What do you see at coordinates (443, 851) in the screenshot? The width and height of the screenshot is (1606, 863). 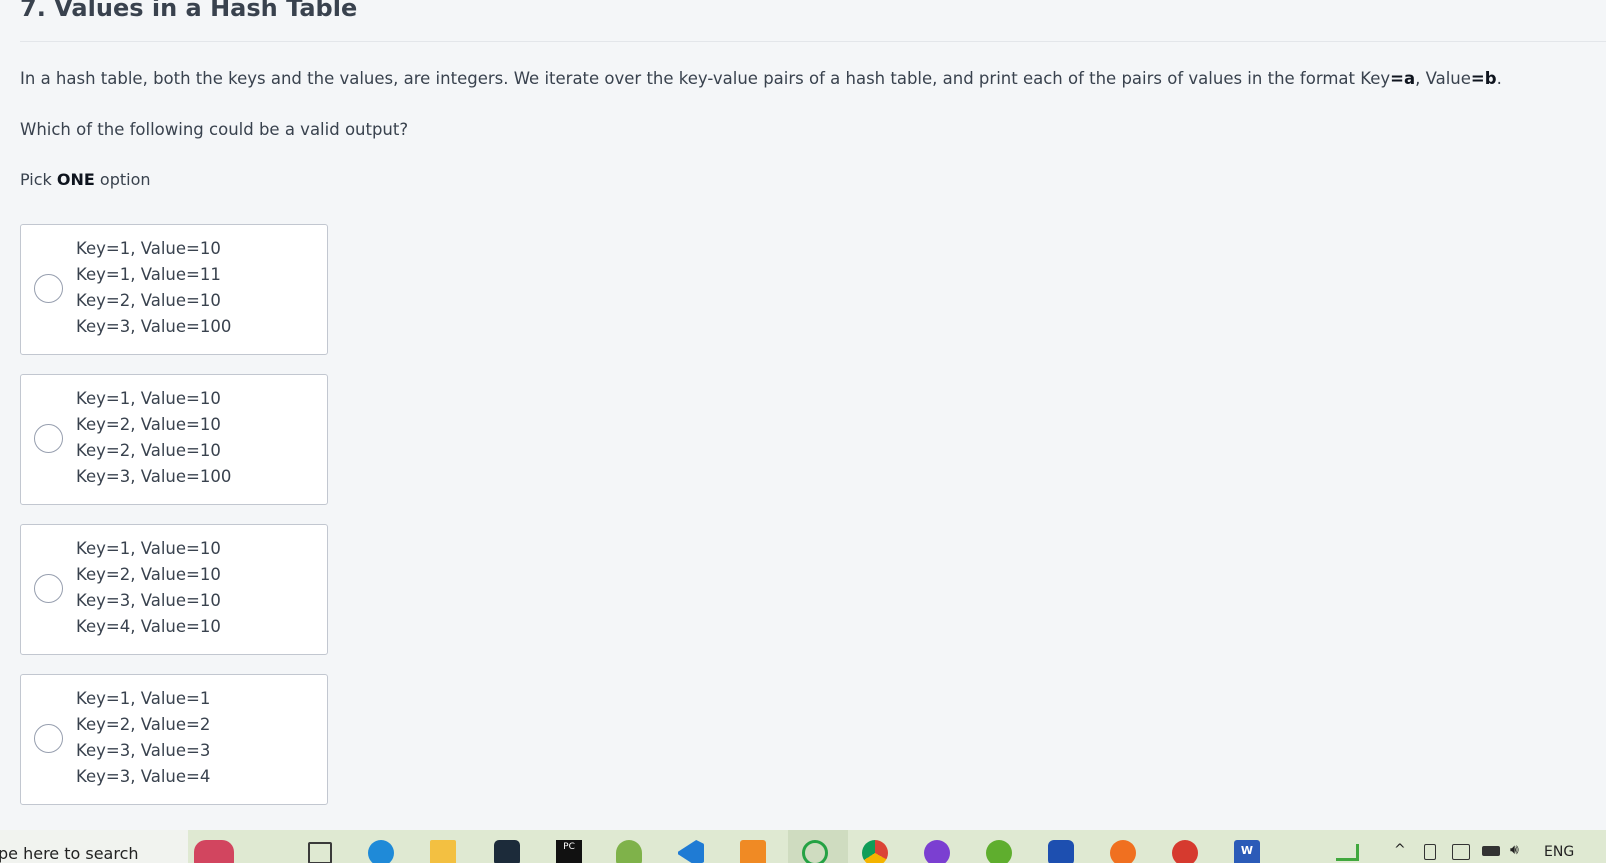 I see `file-explorer-icon` at bounding box center [443, 851].